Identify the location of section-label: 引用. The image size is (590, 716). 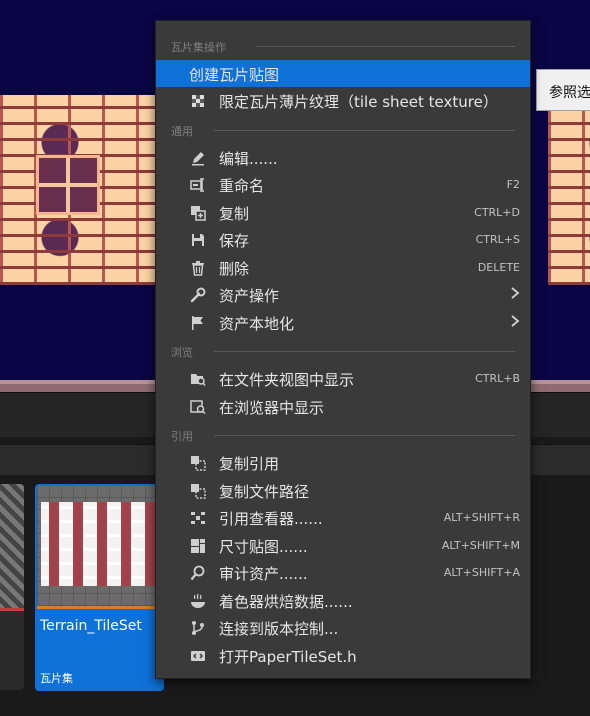
(182, 436).